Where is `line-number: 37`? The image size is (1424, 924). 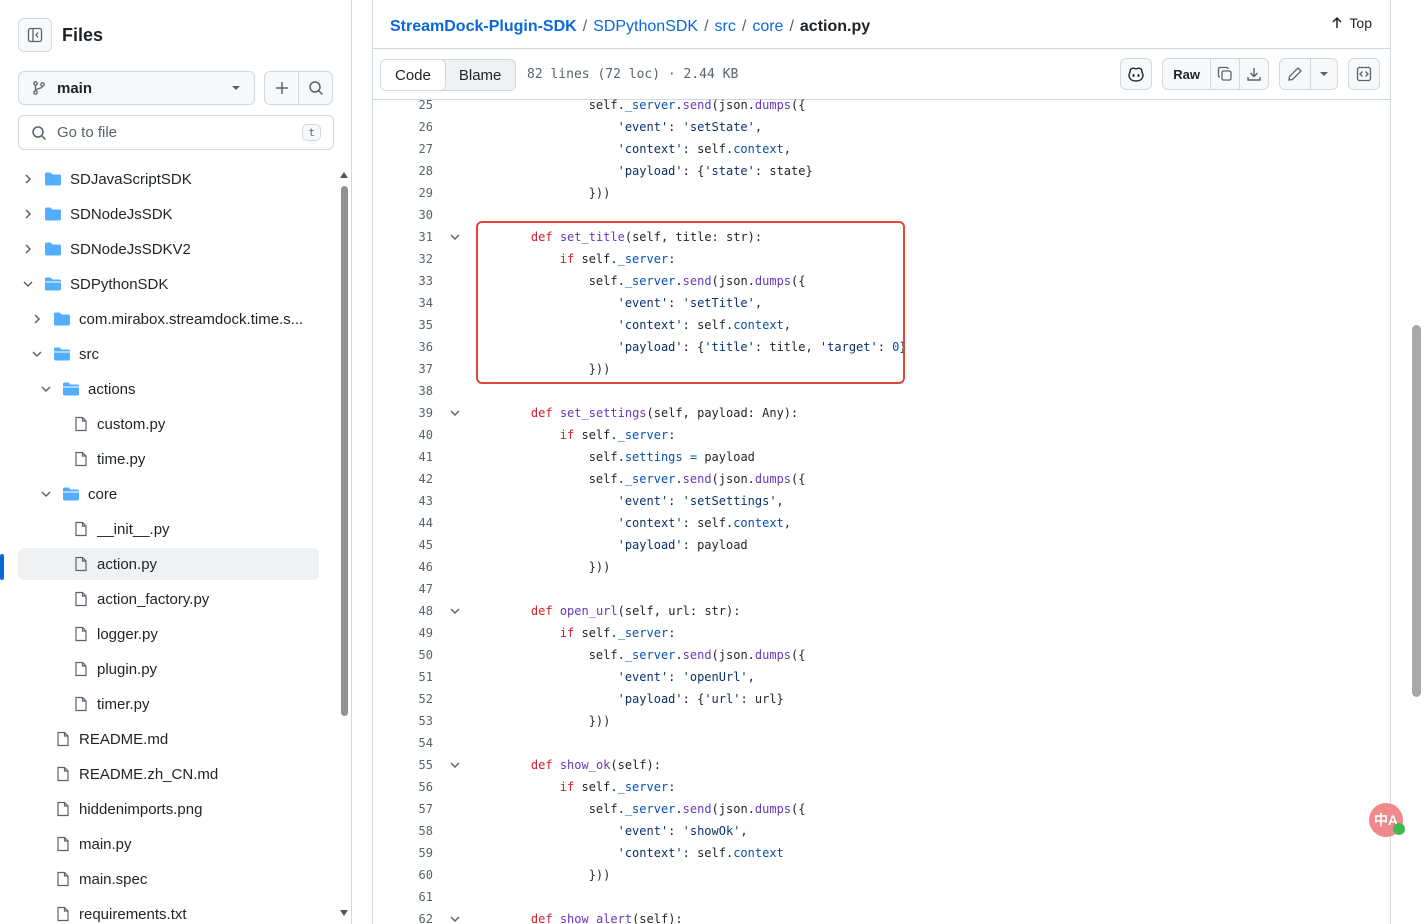
line-number: 37 is located at coordinates (403, 369).